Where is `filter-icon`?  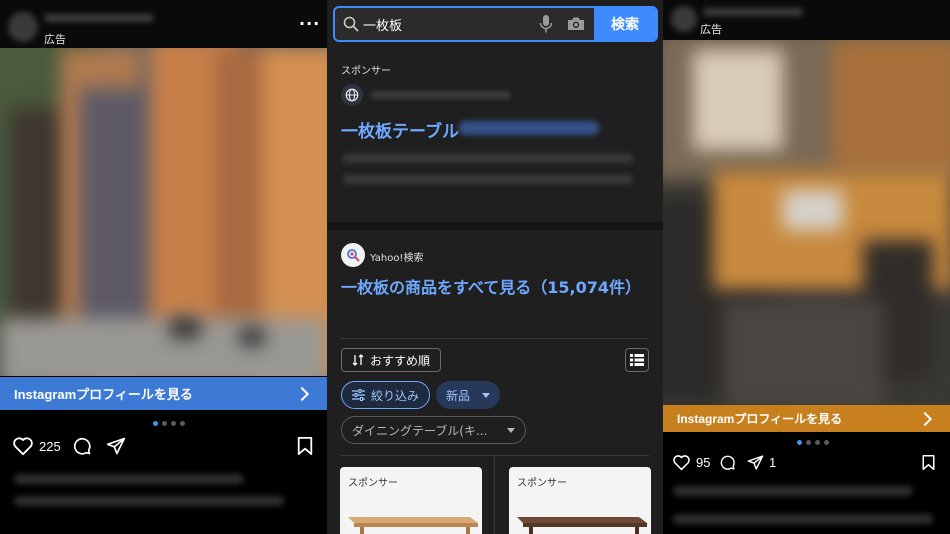 filter-icon is located at coordinates (358, 395).